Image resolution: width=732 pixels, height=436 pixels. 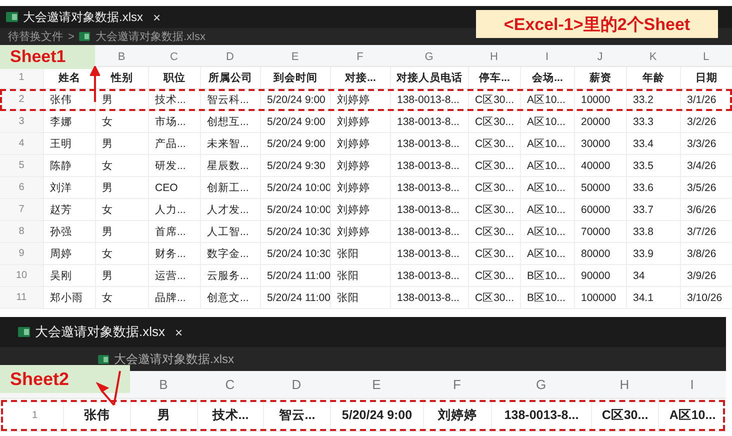 What do you see at coordinates (35, 36) in the screenshot?
I see `breadcrumb-item: 待替换文件` at bounding box center [35, 36].